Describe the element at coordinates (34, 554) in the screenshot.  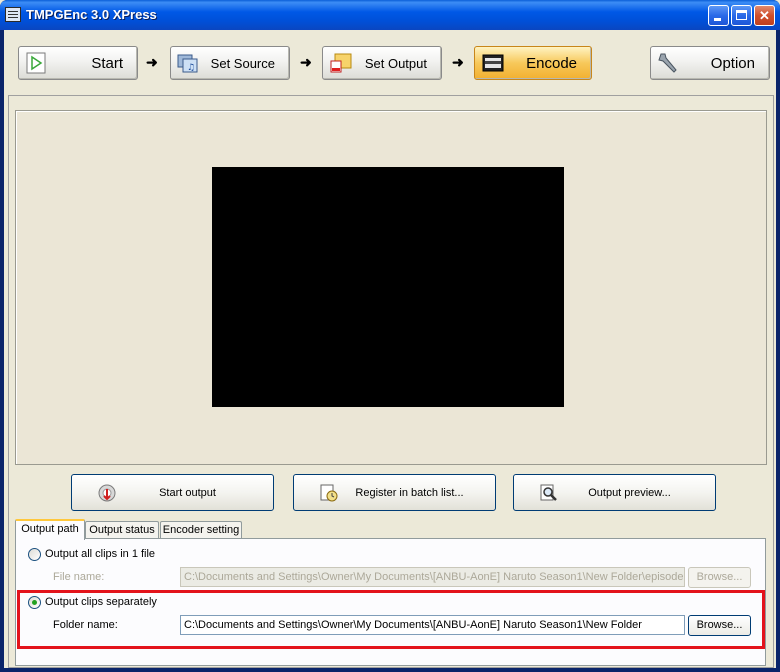
I see `output-all-clips-radio` at that location.